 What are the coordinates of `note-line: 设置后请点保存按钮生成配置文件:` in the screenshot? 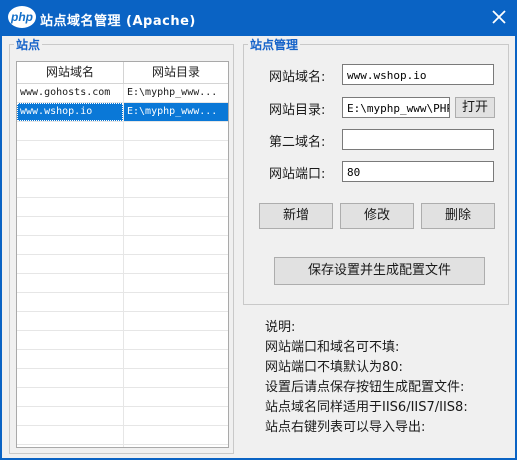 It's located at (365, 387).